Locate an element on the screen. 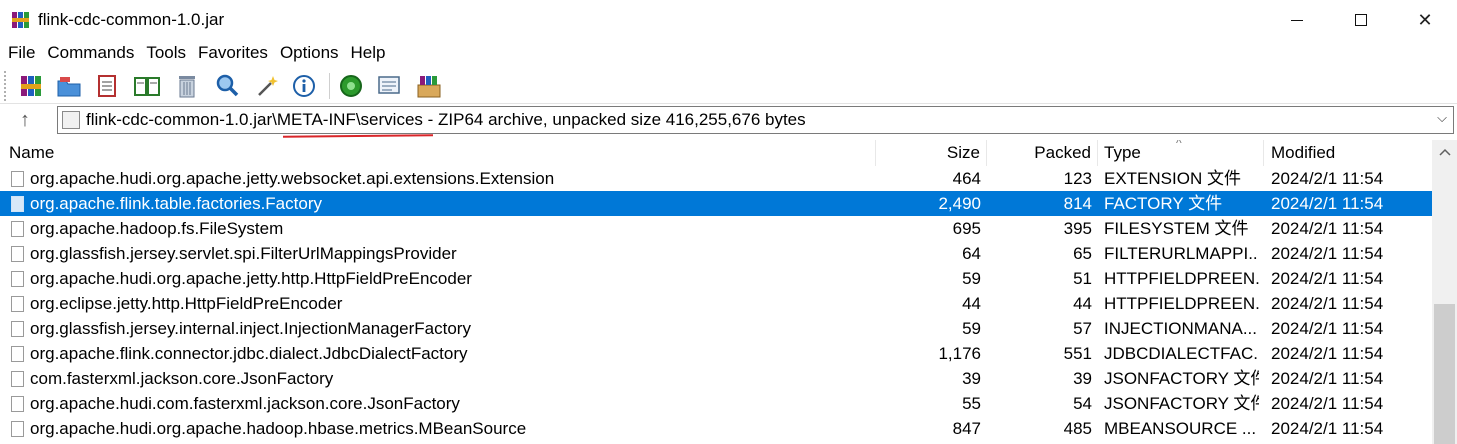 The image size is (1457, 444). file-packed: 551 is located at coordinates (1077, 353).